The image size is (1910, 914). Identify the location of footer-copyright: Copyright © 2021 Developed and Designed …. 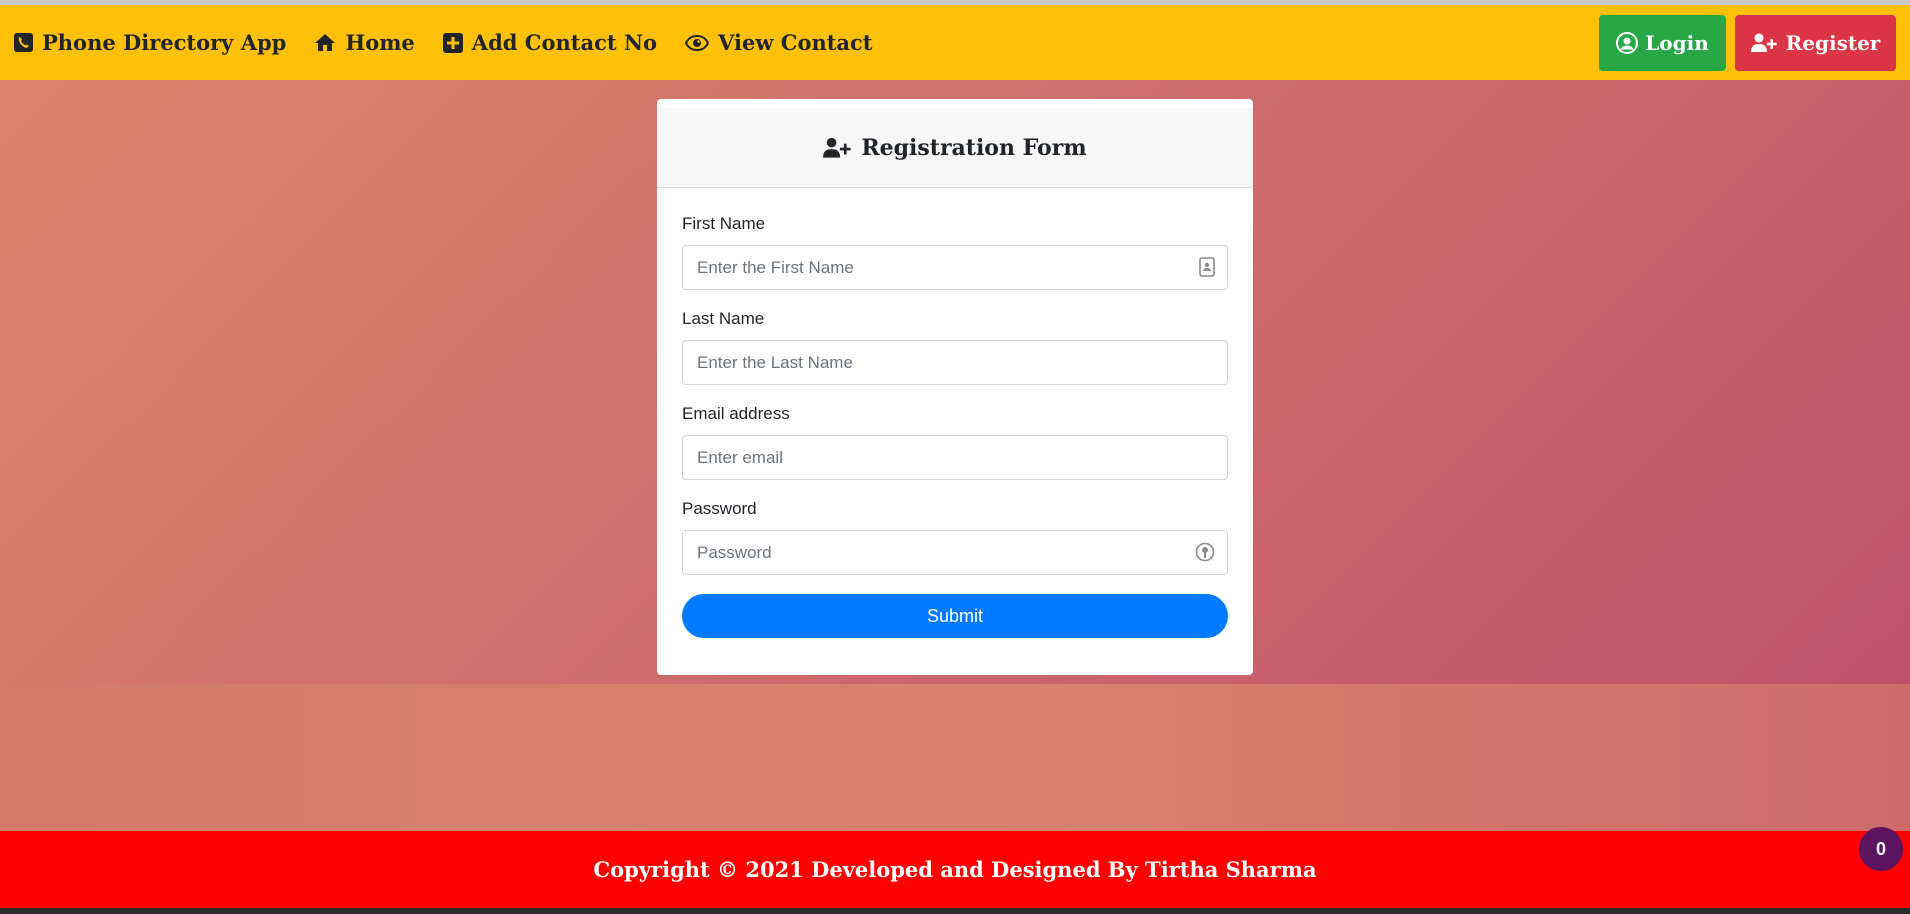
(955, 869).